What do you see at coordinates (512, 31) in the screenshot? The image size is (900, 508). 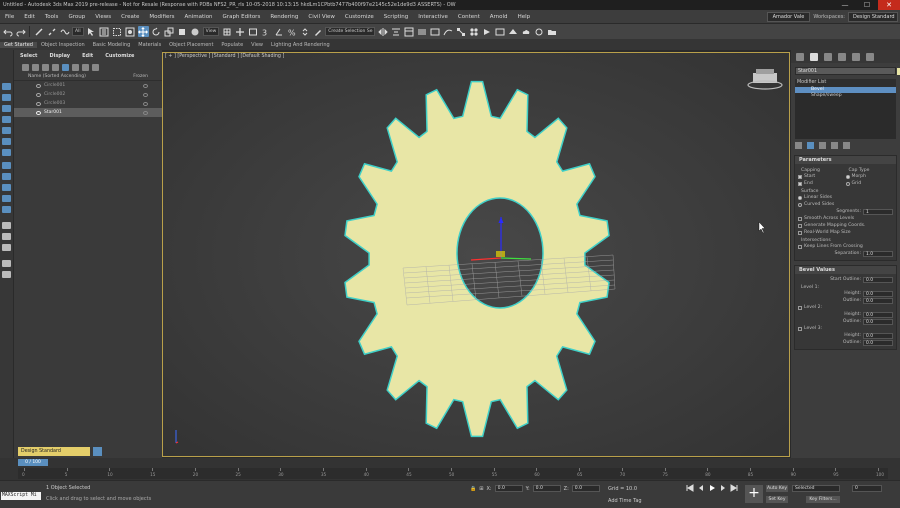 I see `render-production-icon` at bounding box center [512, 31].